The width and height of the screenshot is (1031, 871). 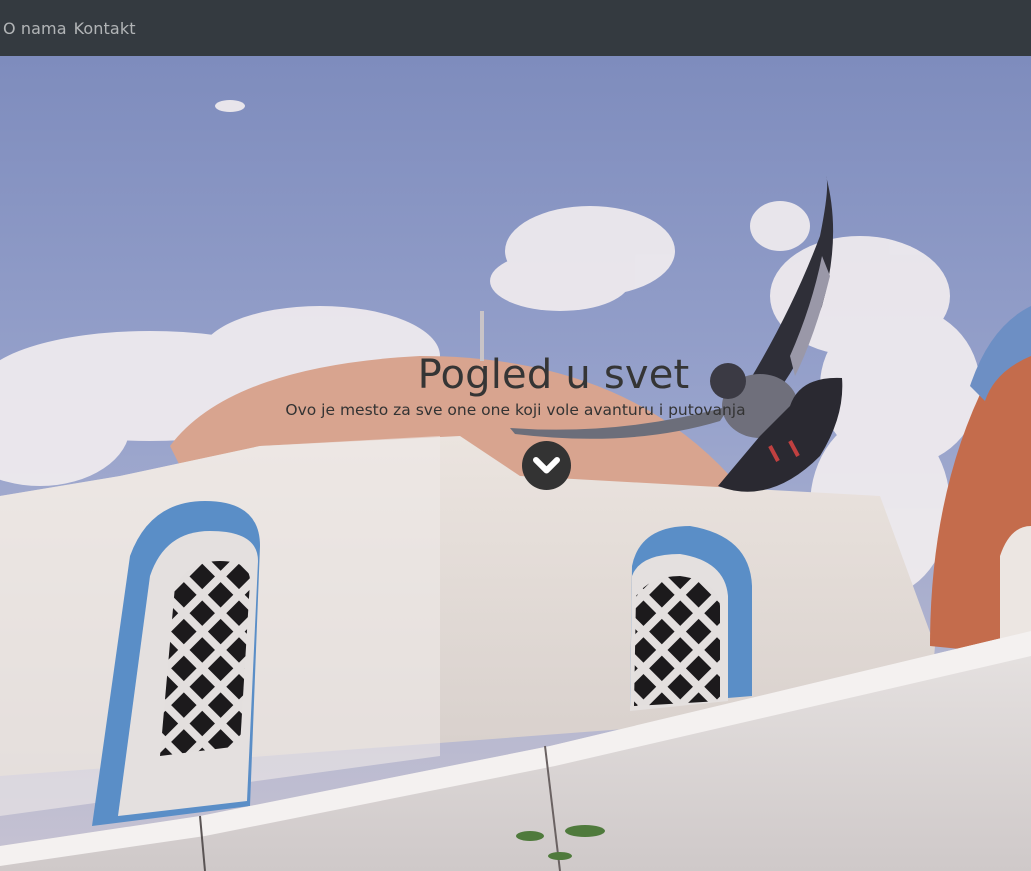 What do you see at coordinates (553, 375) in the screenshot?
I see `hero-title: Pogled u svet` at bounding box center [553, 375].